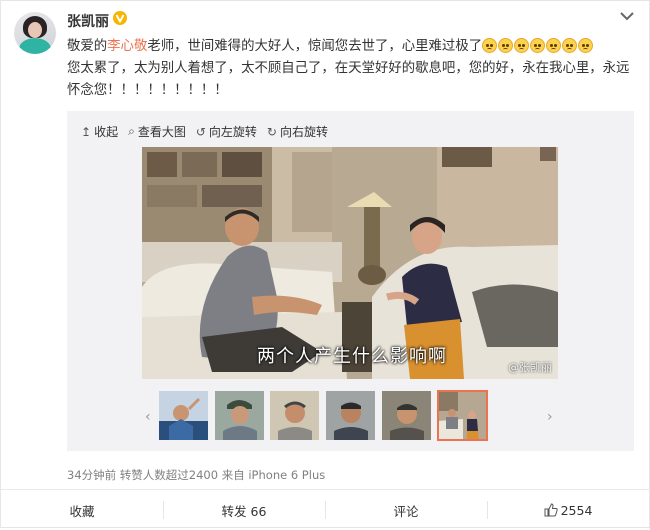 Image resolution: width=650 pixels, height=530 pixels. I want to click on thumbs-up-icon, so click(551, 510).